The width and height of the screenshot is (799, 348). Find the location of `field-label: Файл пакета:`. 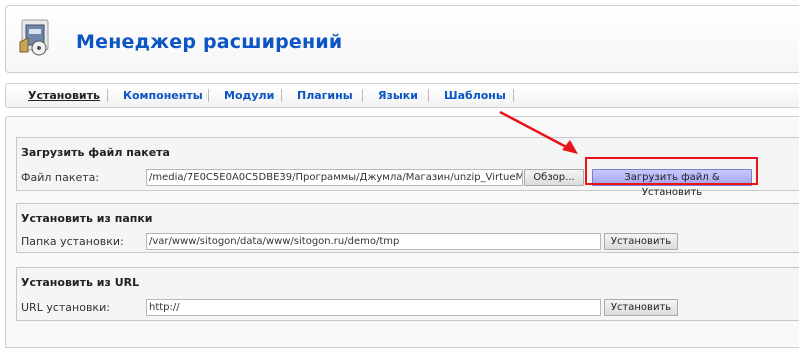

field-label: Файл пакета: is located at coordinates (60, 177).